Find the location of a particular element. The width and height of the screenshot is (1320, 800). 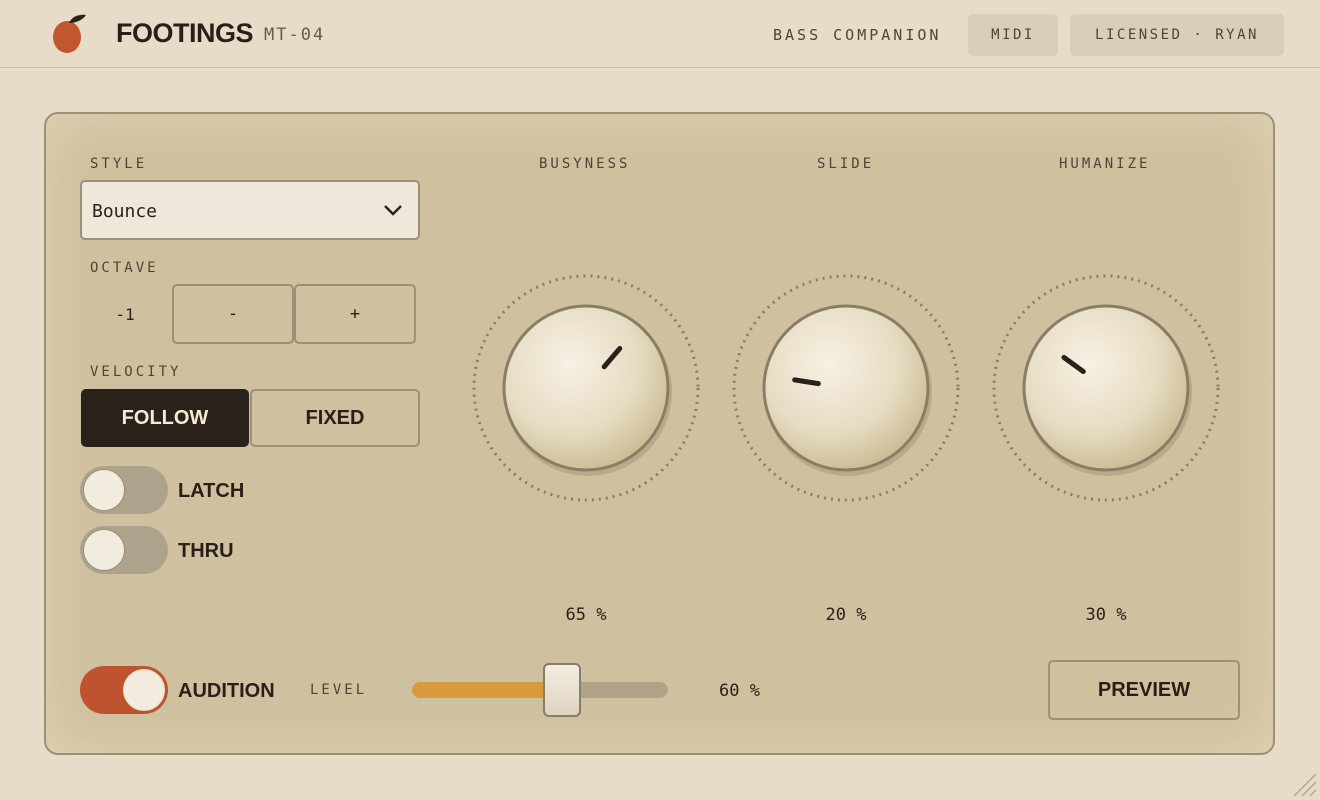

style-label: STYLE is located at coordinates (119, 164).